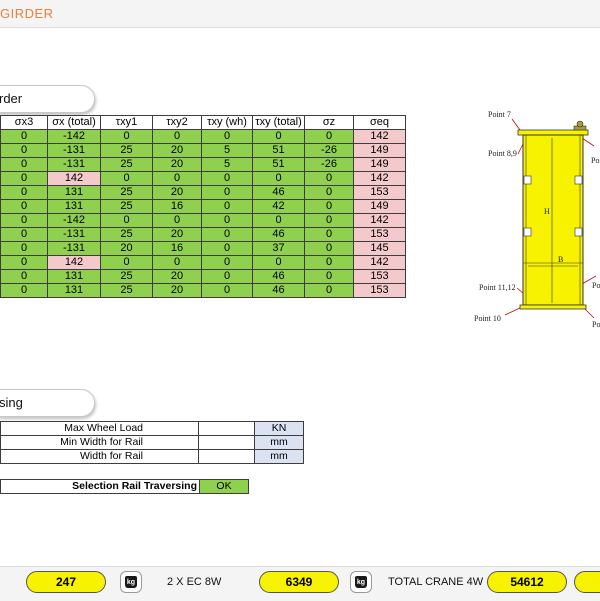  Describe the element at coordinates (499, 114) in the screenshot. I see `point-7-label: Point 7` at that location.